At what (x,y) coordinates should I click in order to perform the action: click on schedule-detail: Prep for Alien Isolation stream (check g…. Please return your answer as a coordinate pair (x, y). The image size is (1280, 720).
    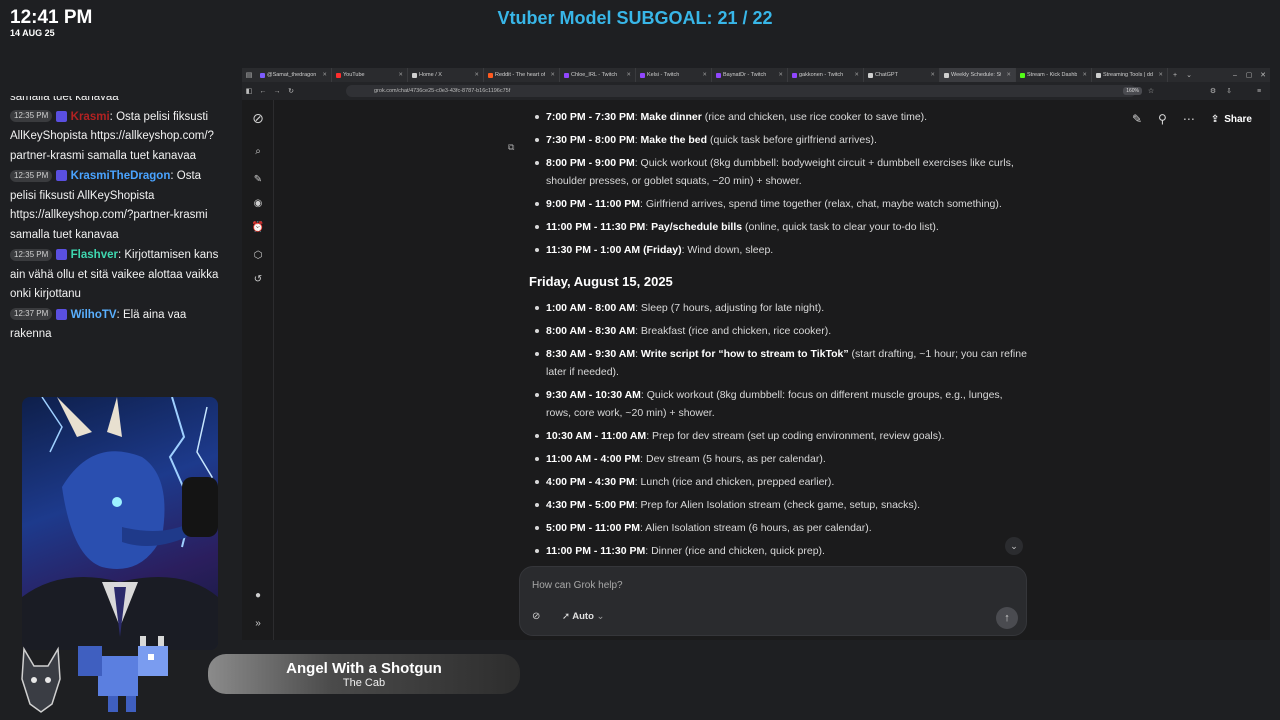
    Looking at the image, I should click on (780, 505).